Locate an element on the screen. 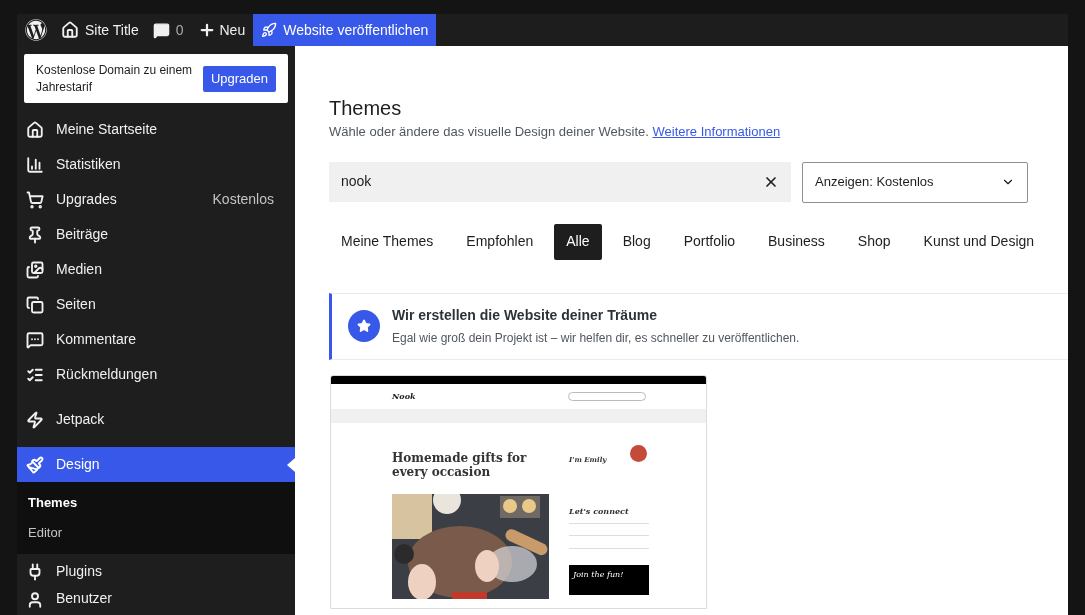 This screenshot has width=1085, height=615. sidebar-item: Rückmeldungen is located at coordinates (156, 374).